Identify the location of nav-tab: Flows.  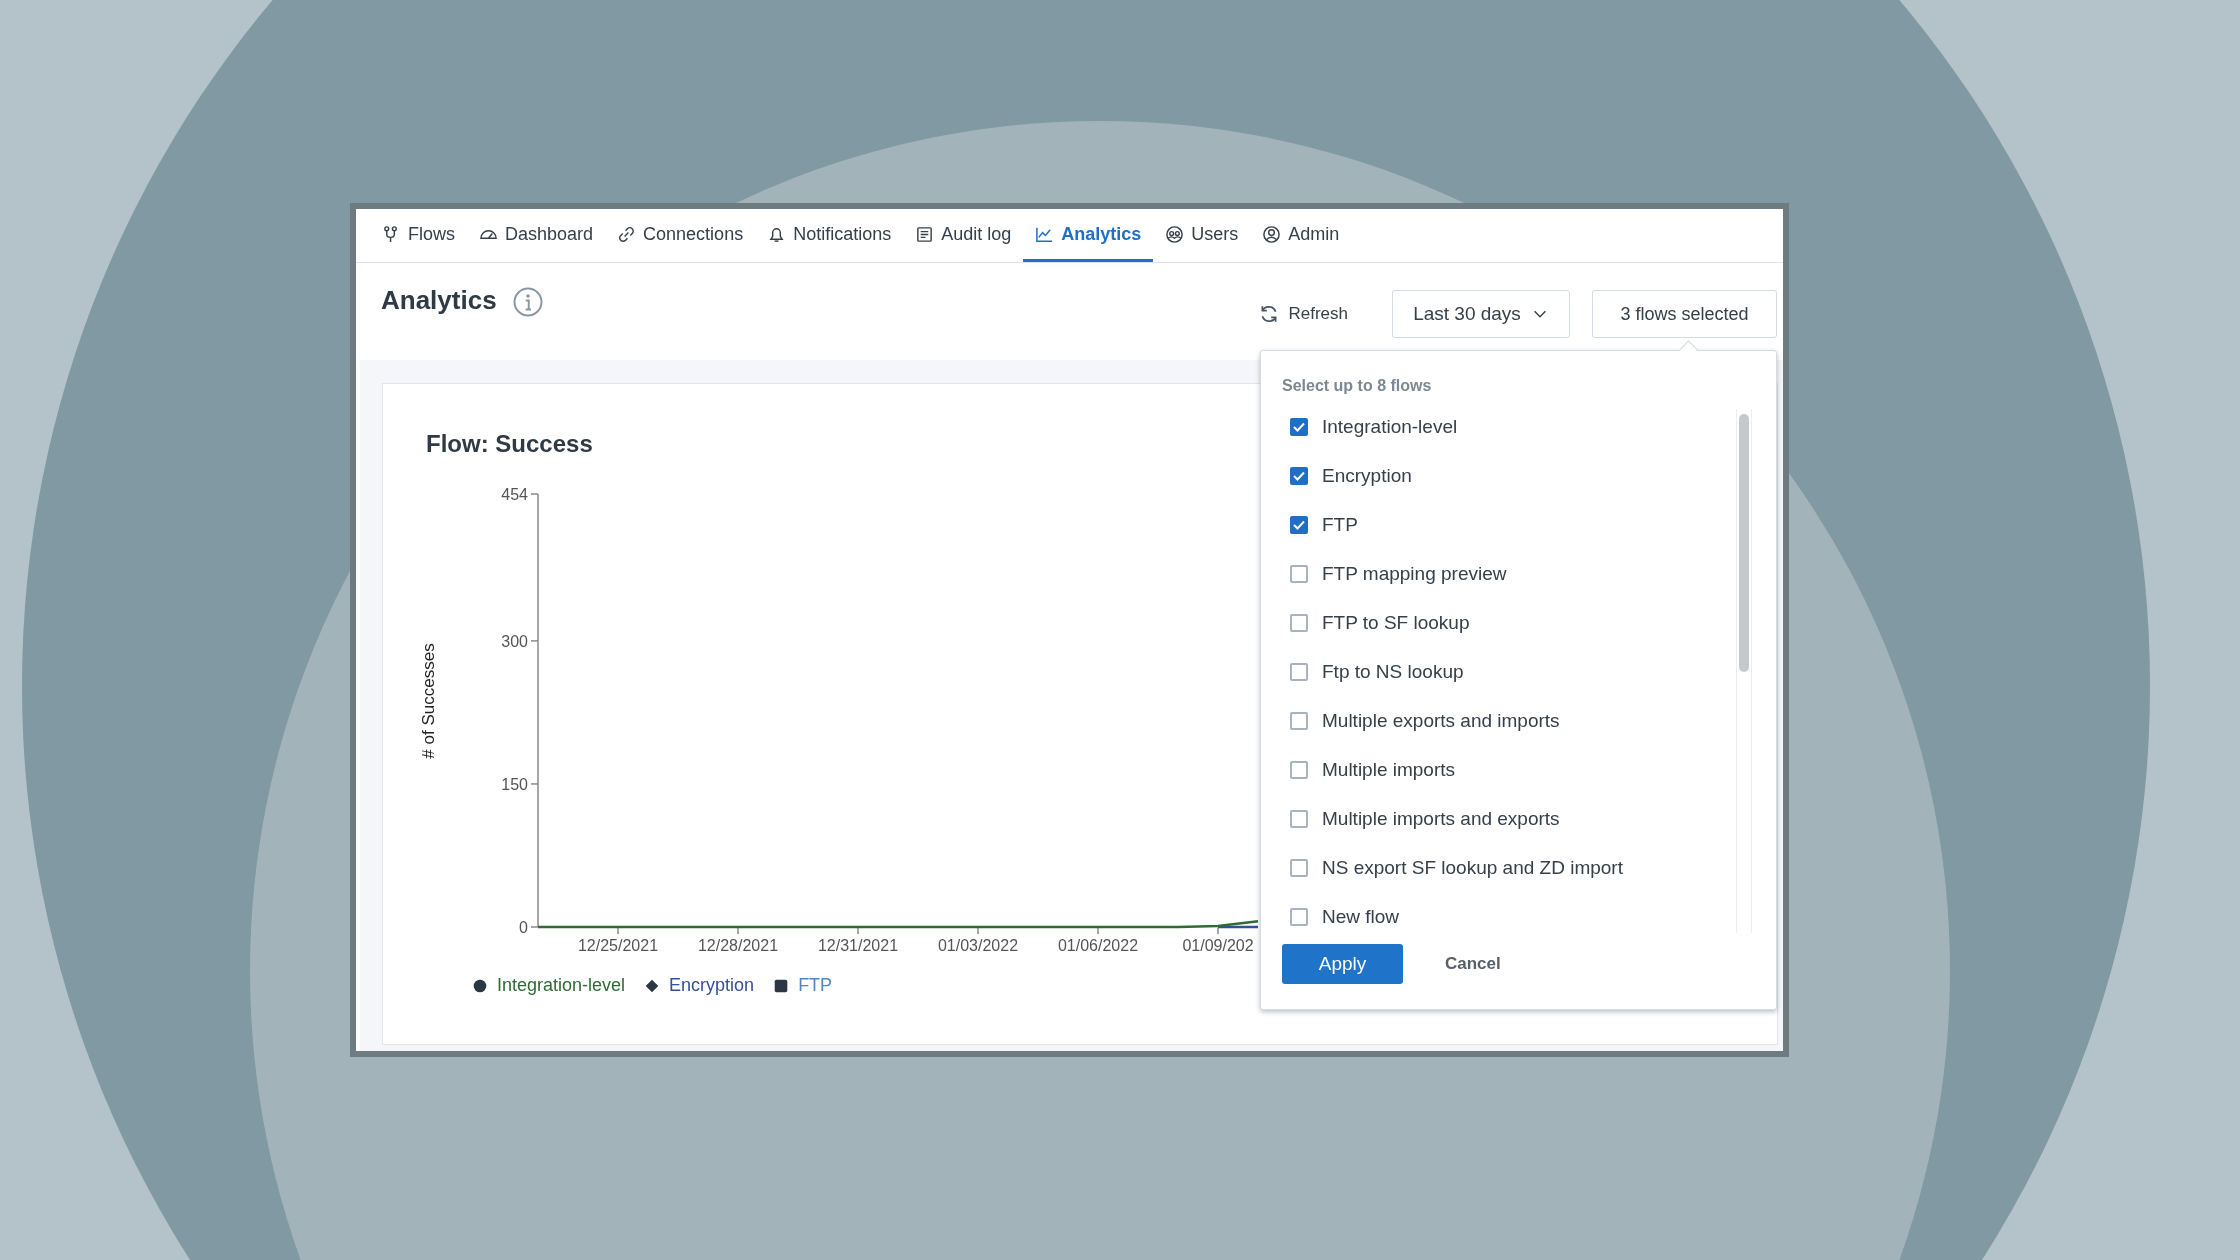
(418, 235).